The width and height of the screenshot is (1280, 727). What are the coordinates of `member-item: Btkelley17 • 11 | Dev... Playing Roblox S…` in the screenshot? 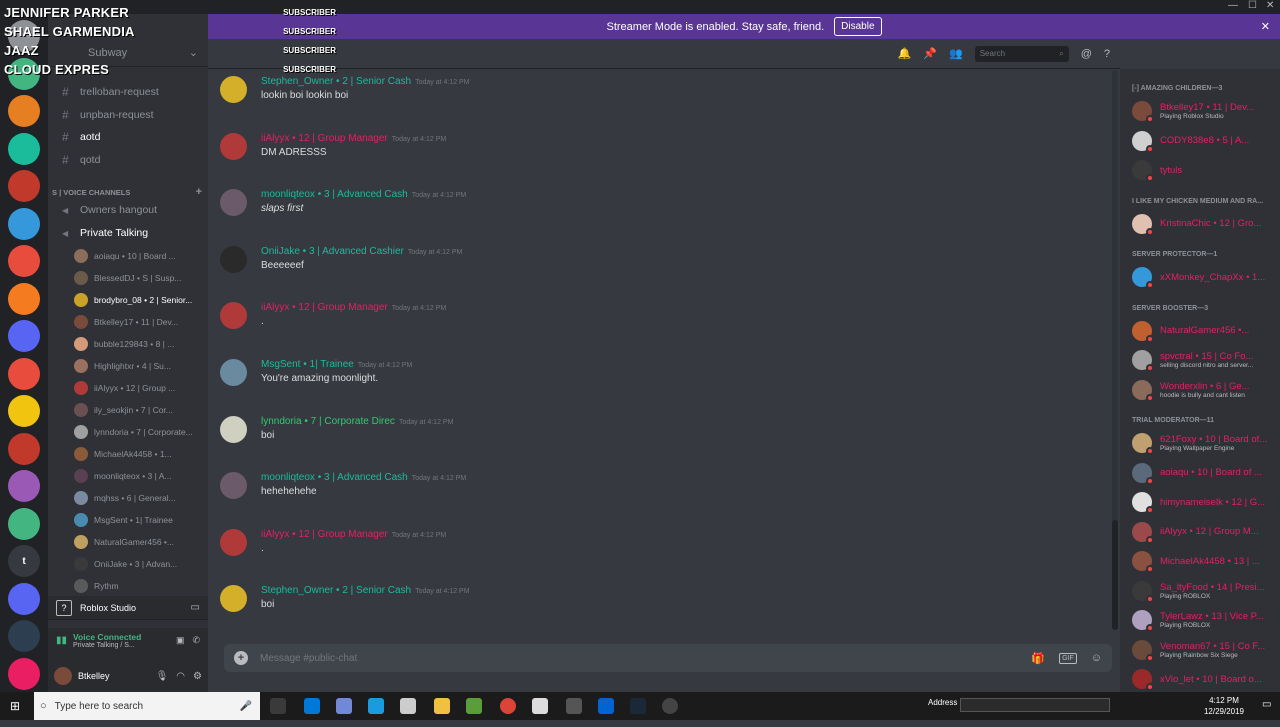 It's located at (1205, 111).